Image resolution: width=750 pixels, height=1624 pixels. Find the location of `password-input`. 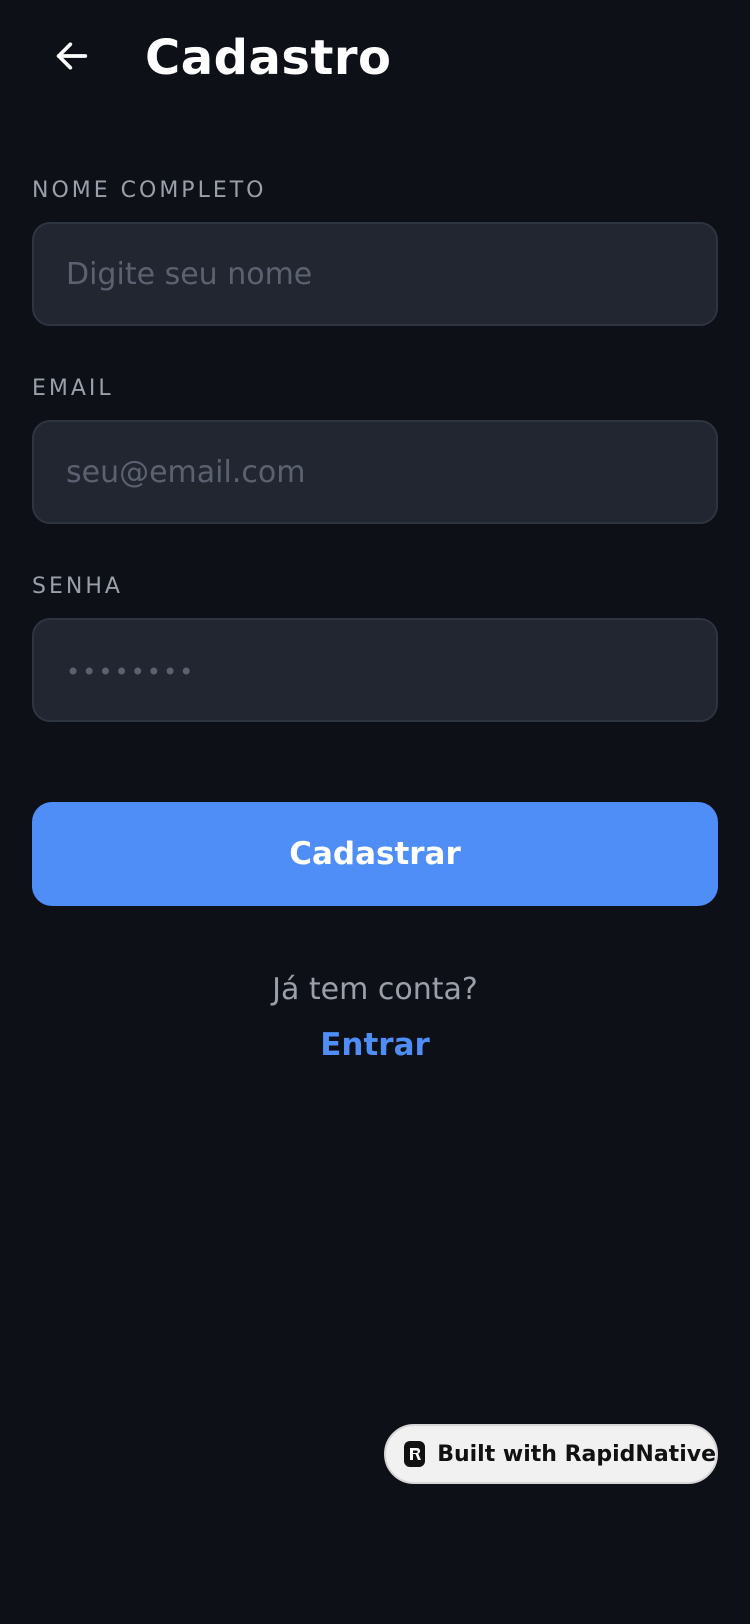

password-input is located at coordinates (375, 670).